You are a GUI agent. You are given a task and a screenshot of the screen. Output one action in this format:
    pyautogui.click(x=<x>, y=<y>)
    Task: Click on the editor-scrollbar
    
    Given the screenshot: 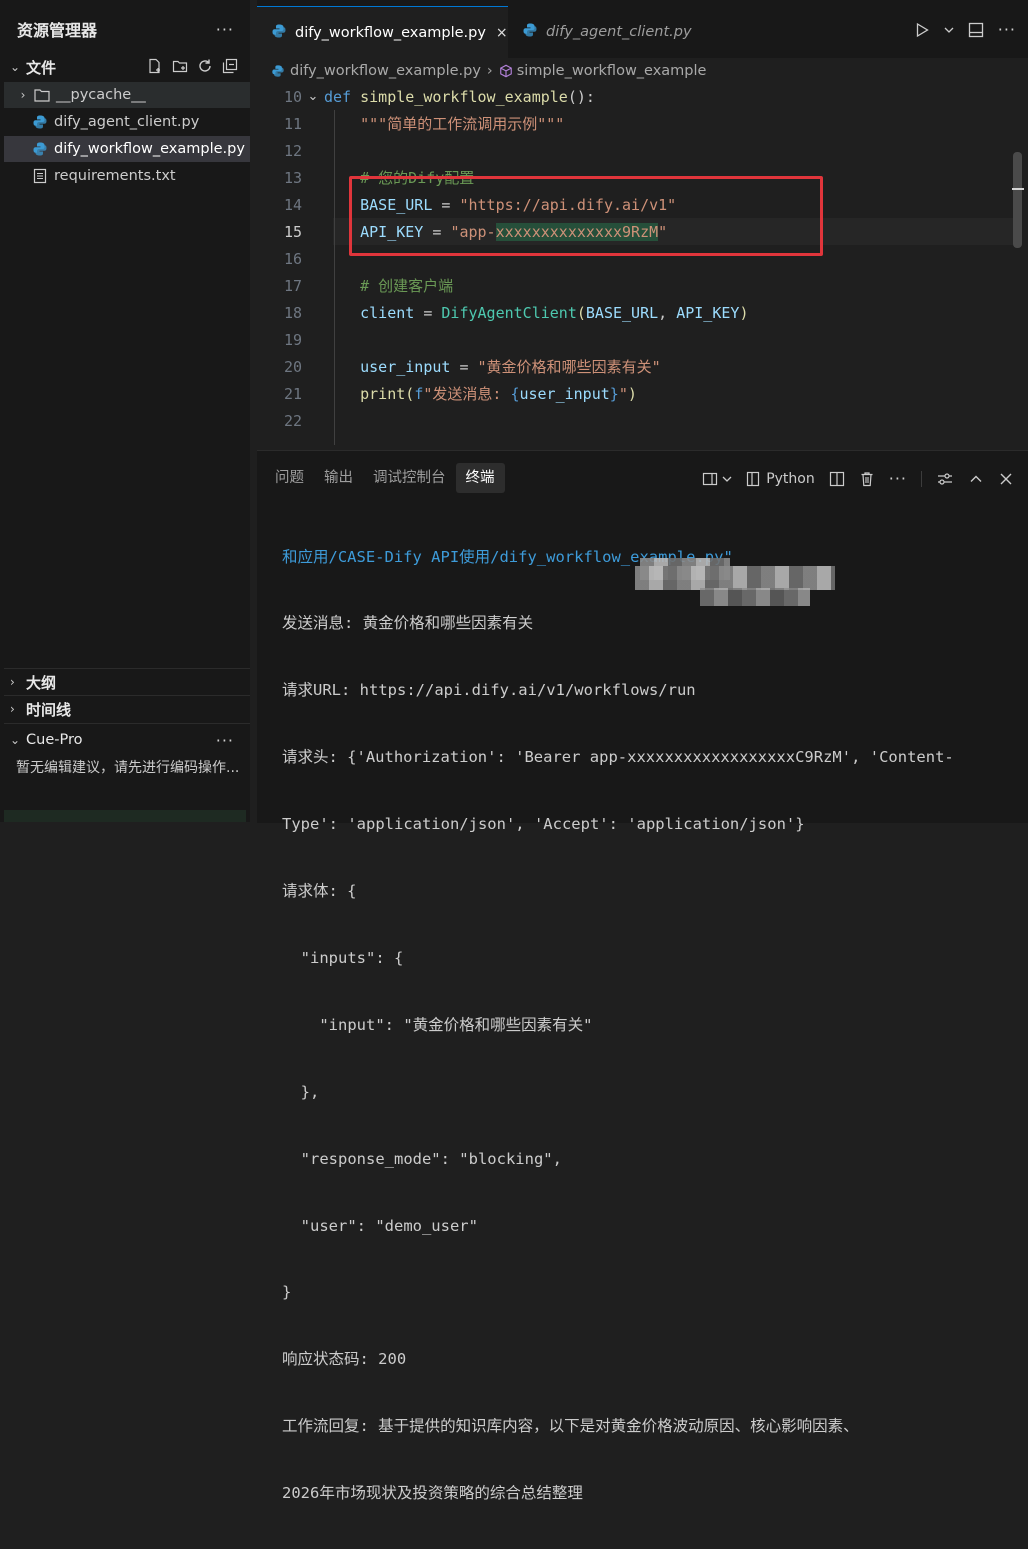 What is the action you would take?
    pyautogui.click(x=1017, y=200)
    